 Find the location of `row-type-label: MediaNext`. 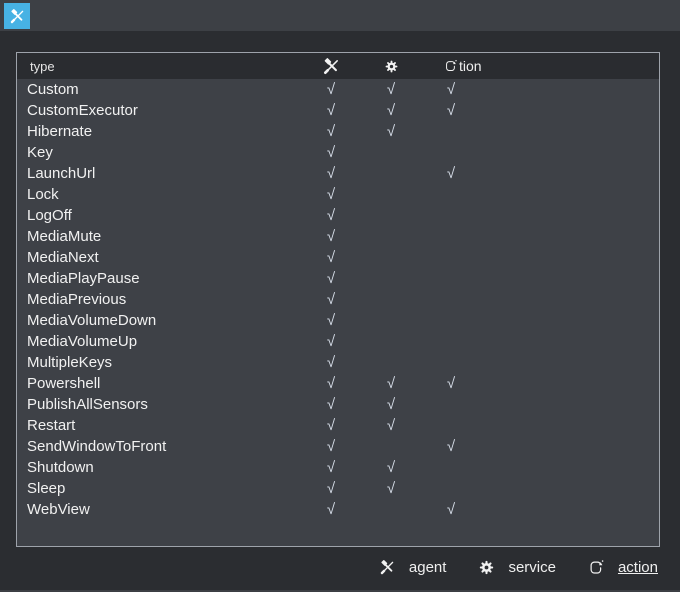

row-type-label: MediaNext is located at coordinates (63, 257).